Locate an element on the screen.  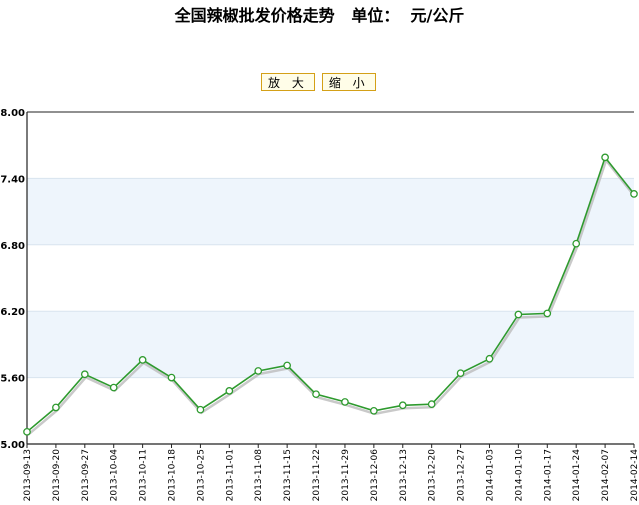
x-tick-label: 2014-02-14 is located at coordinates (634, 475).